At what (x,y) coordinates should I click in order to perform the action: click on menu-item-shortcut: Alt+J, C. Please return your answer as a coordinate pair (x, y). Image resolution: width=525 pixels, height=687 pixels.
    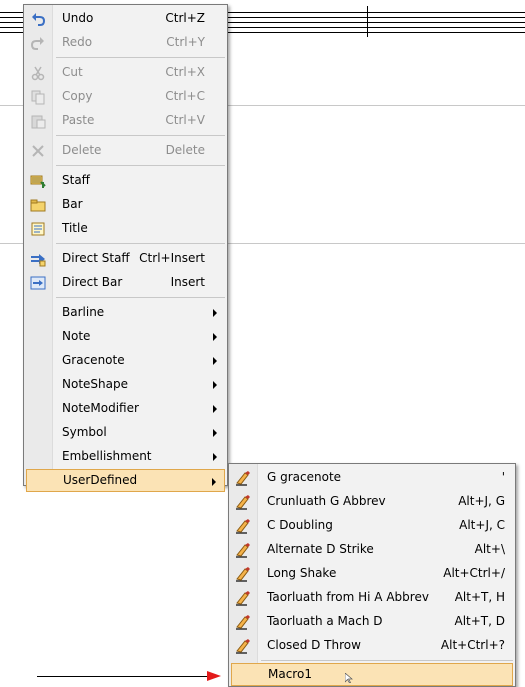
    Looking at the image, I should click on (482, 525).